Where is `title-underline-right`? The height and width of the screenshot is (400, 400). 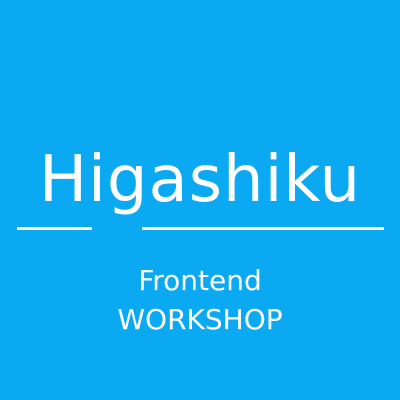 title-underline-right is located at coordinates (263, 228).